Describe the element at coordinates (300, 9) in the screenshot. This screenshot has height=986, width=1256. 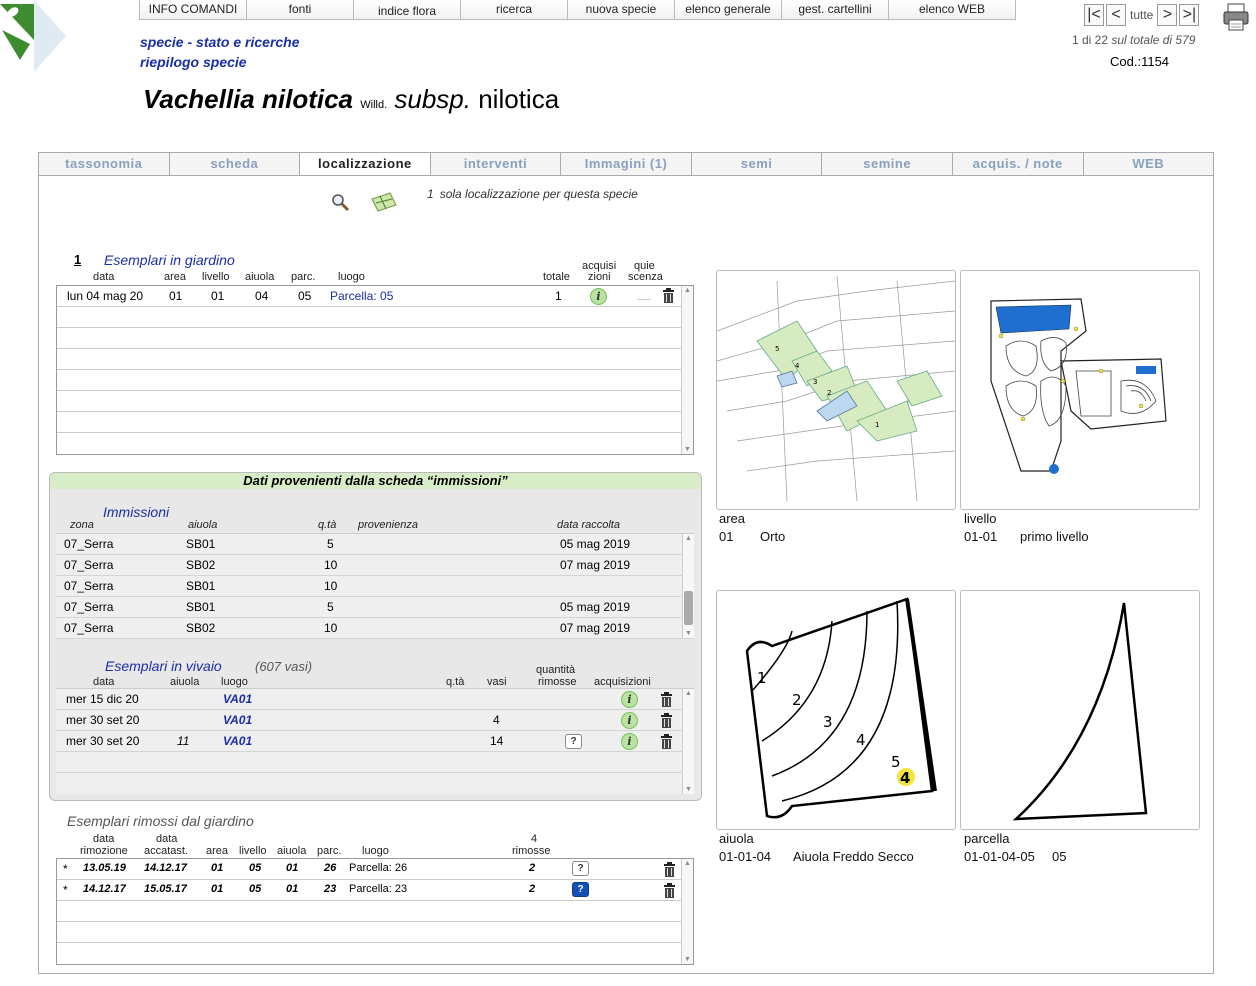
I see `menu-fonti: fonti` at that location.